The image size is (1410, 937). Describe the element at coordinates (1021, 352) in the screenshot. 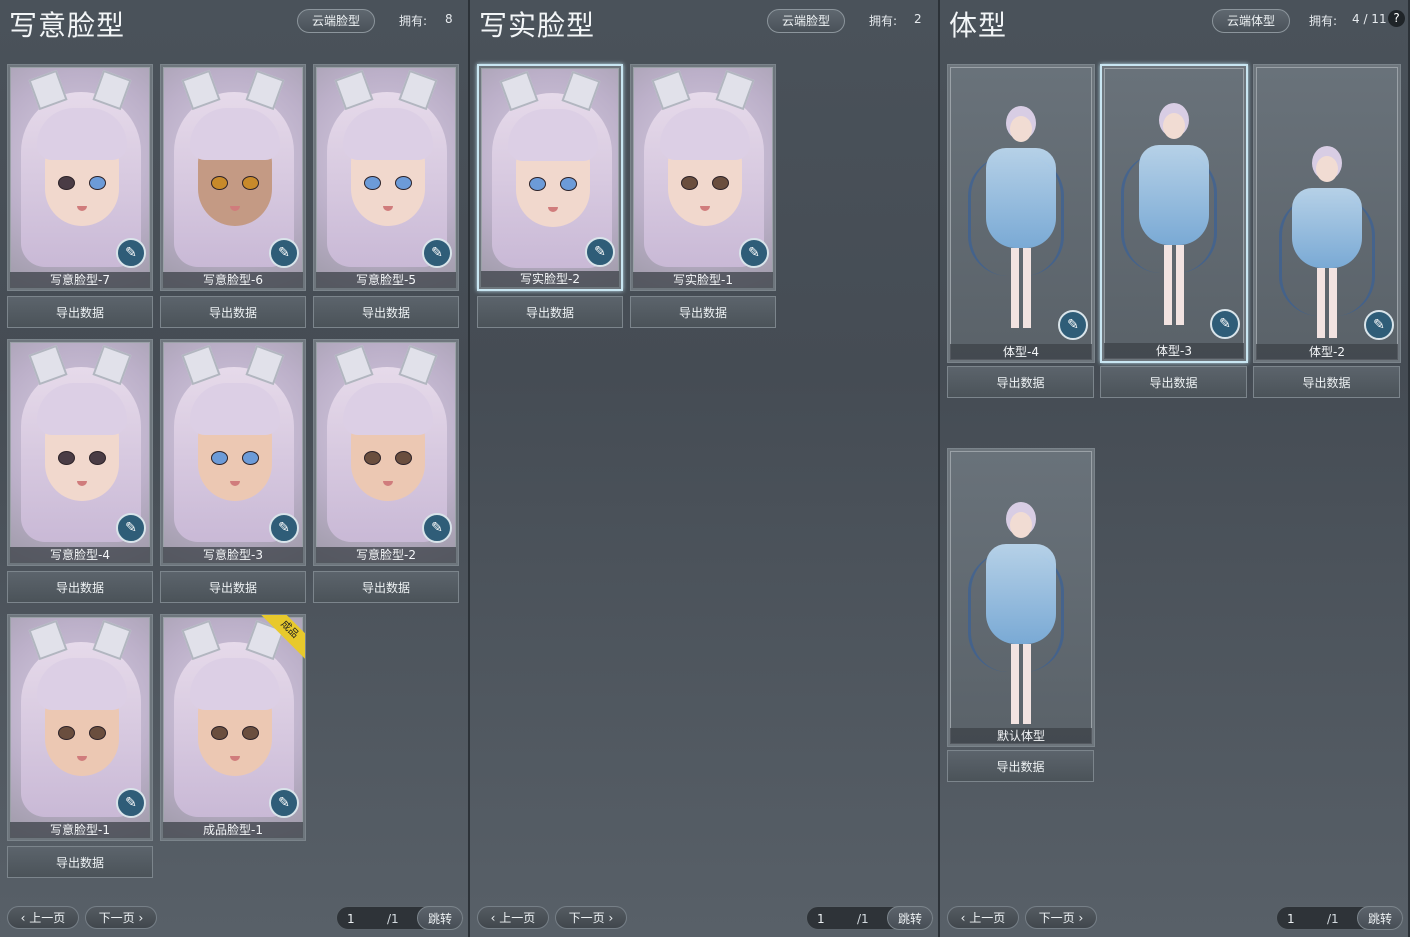

I see `card-name: 体型-4` at that location.